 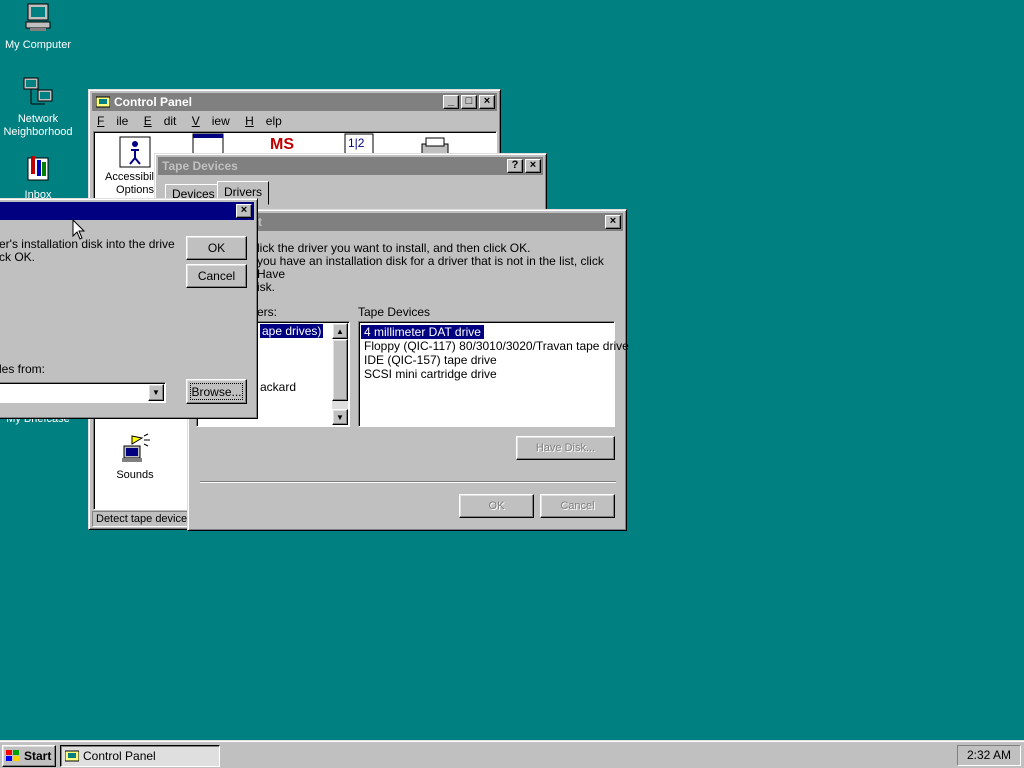 I want to click on regional-settings-icon: 1|2, so click(x=359, y=144).